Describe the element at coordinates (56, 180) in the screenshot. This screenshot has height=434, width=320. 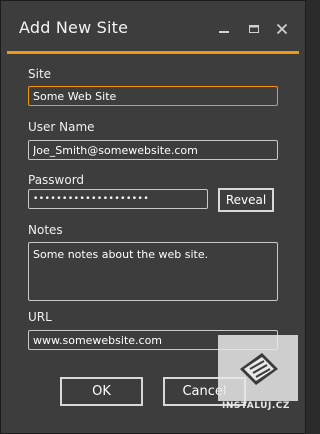
I see `password-label: Password` at that location.